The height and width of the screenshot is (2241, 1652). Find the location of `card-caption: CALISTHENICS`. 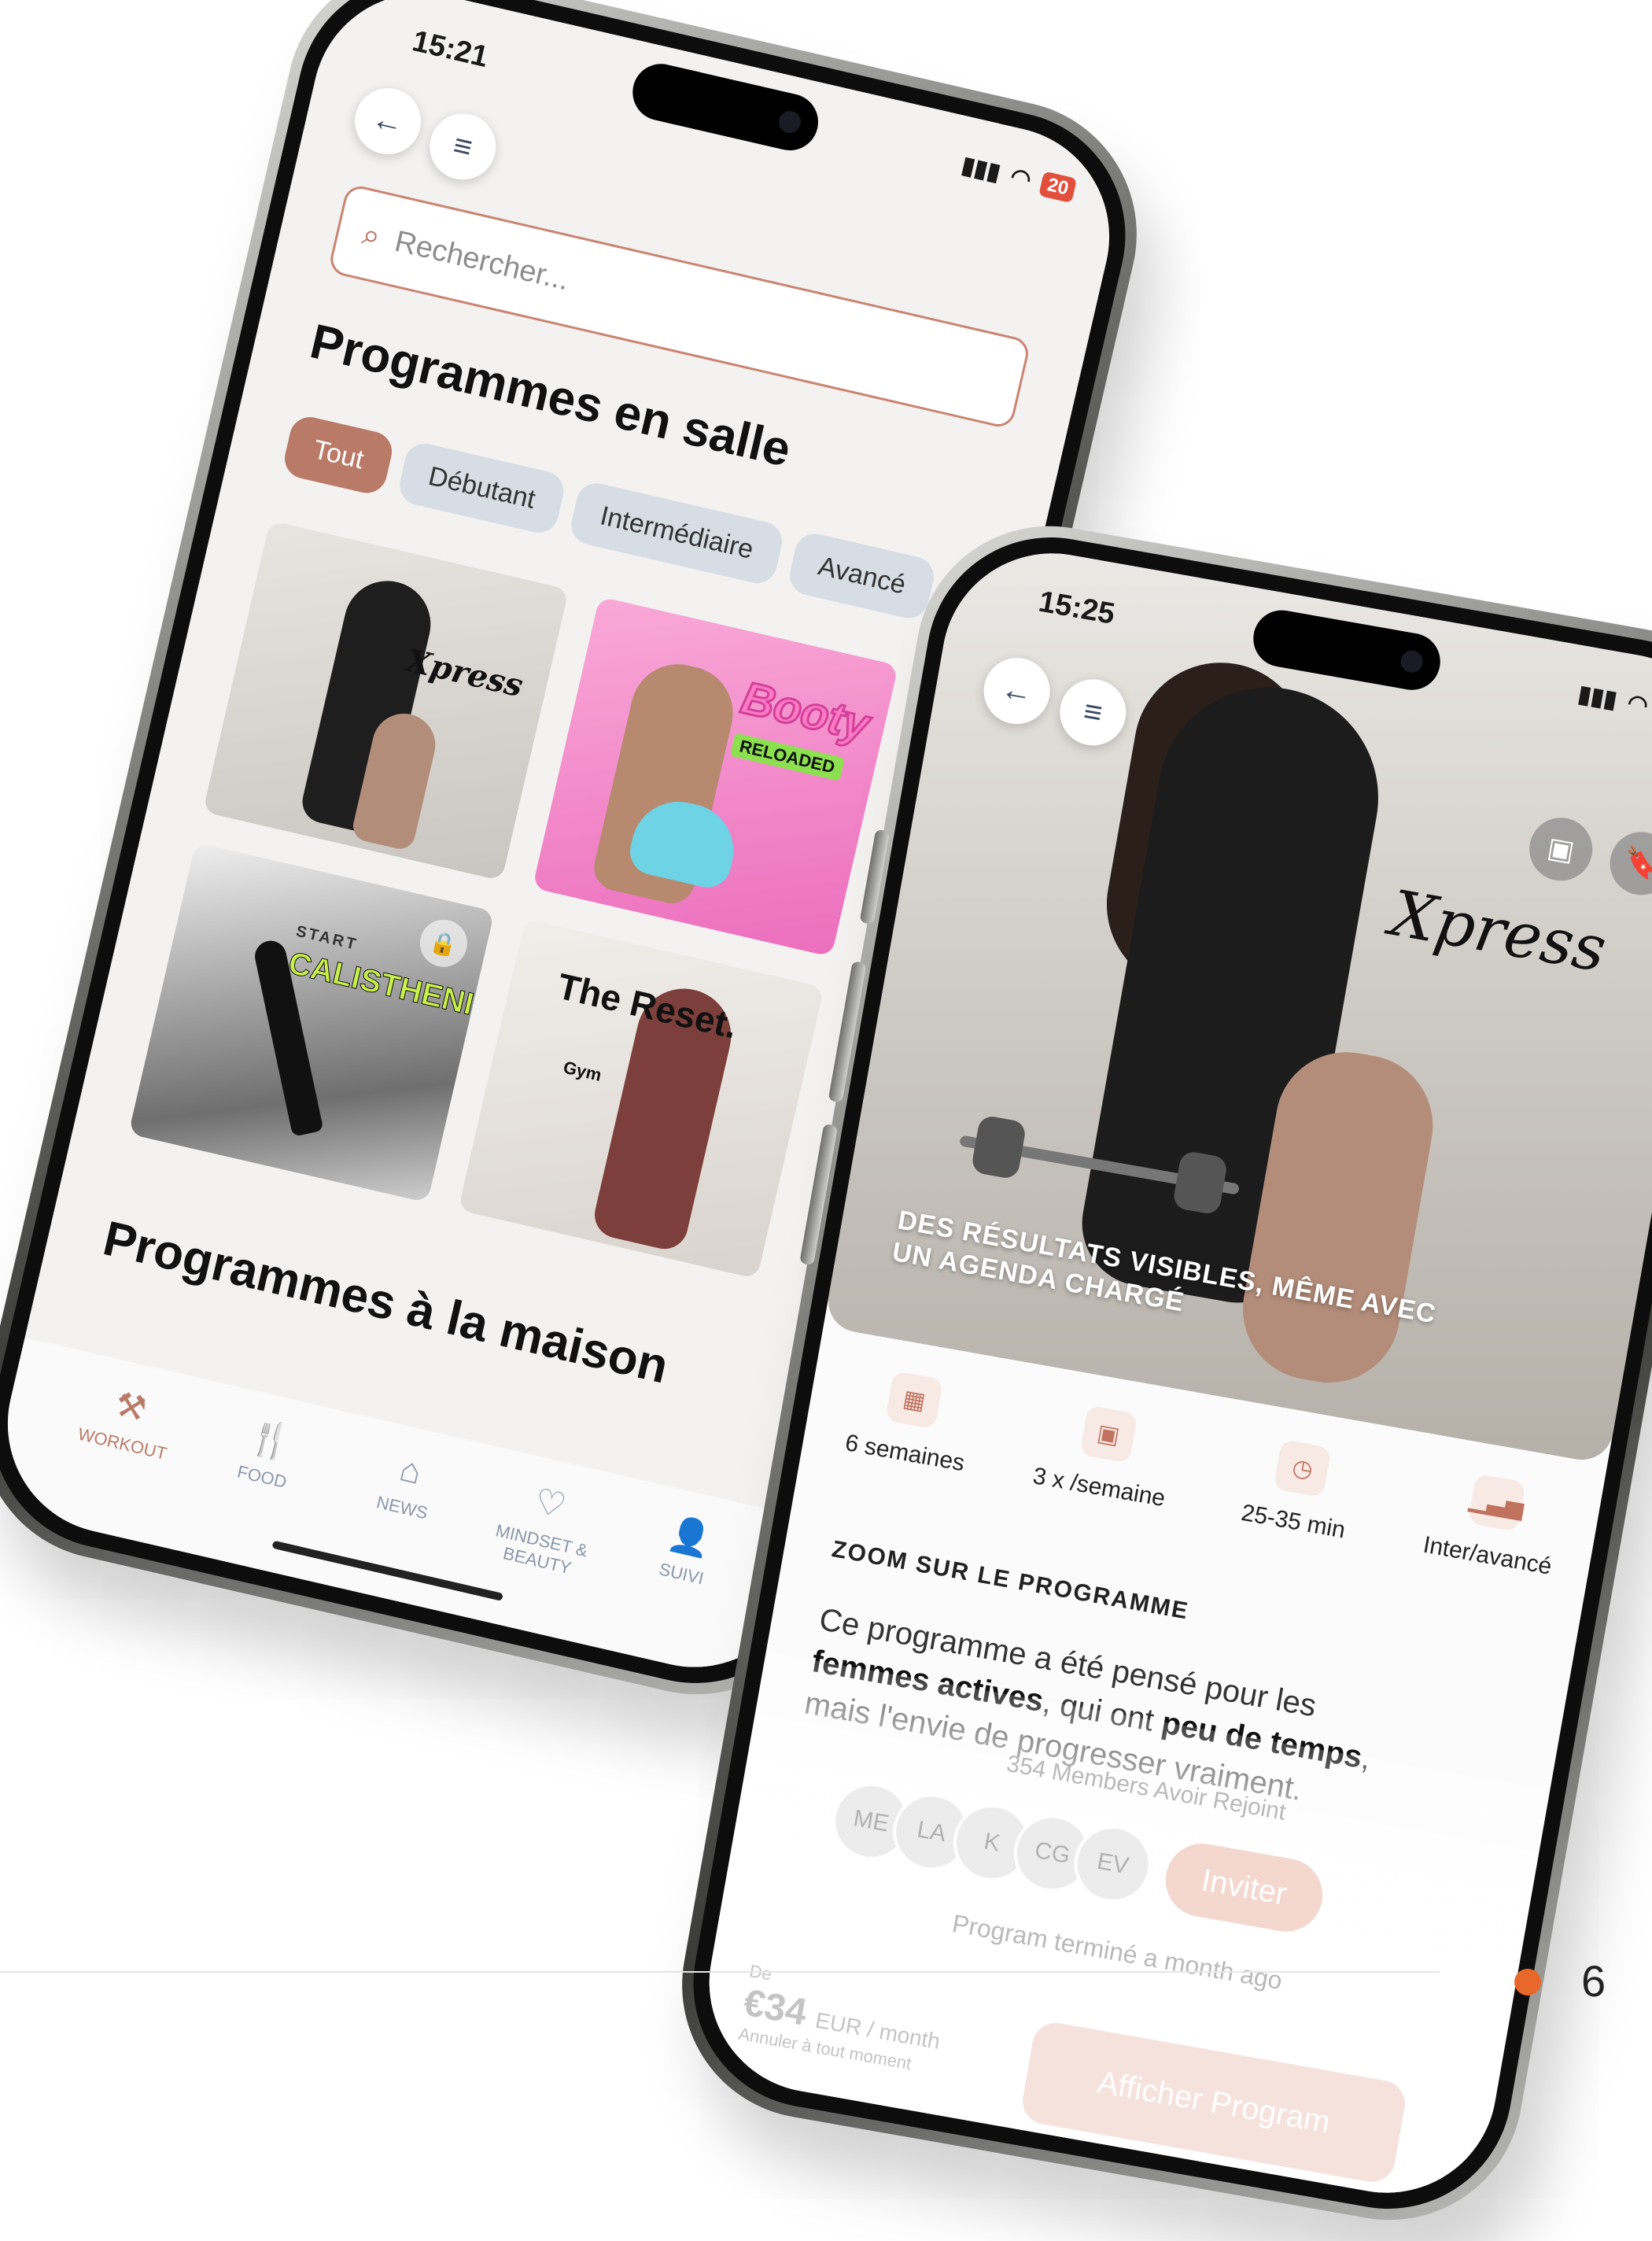

card-caption: CALISTHENICS is located at coordinates (390, 988).